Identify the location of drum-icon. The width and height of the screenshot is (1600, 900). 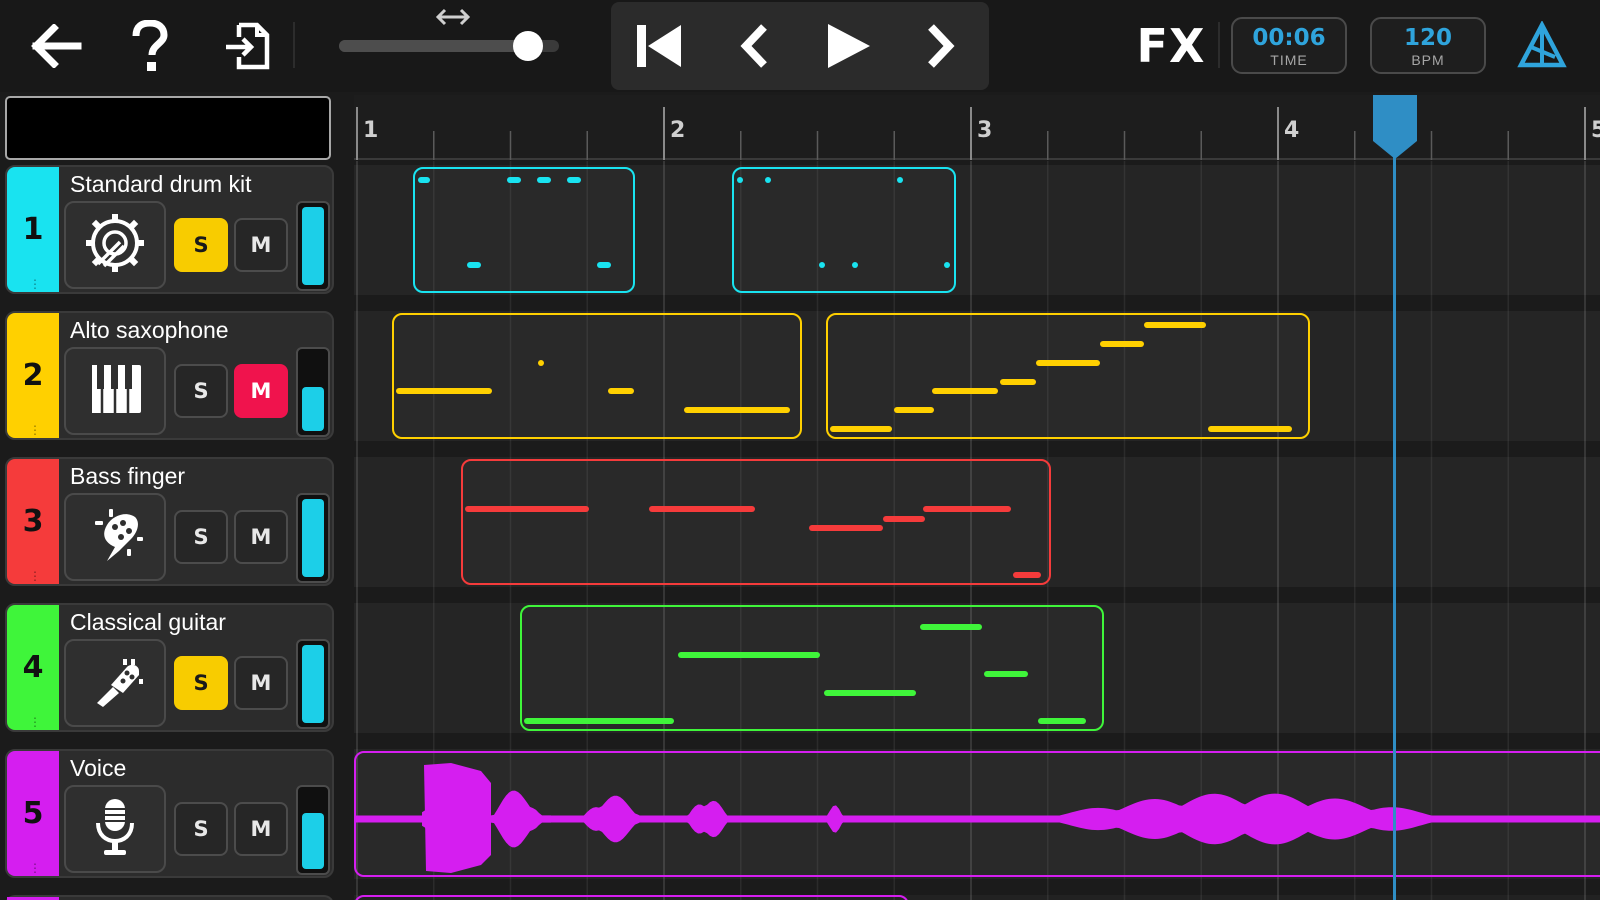
(115, 245).